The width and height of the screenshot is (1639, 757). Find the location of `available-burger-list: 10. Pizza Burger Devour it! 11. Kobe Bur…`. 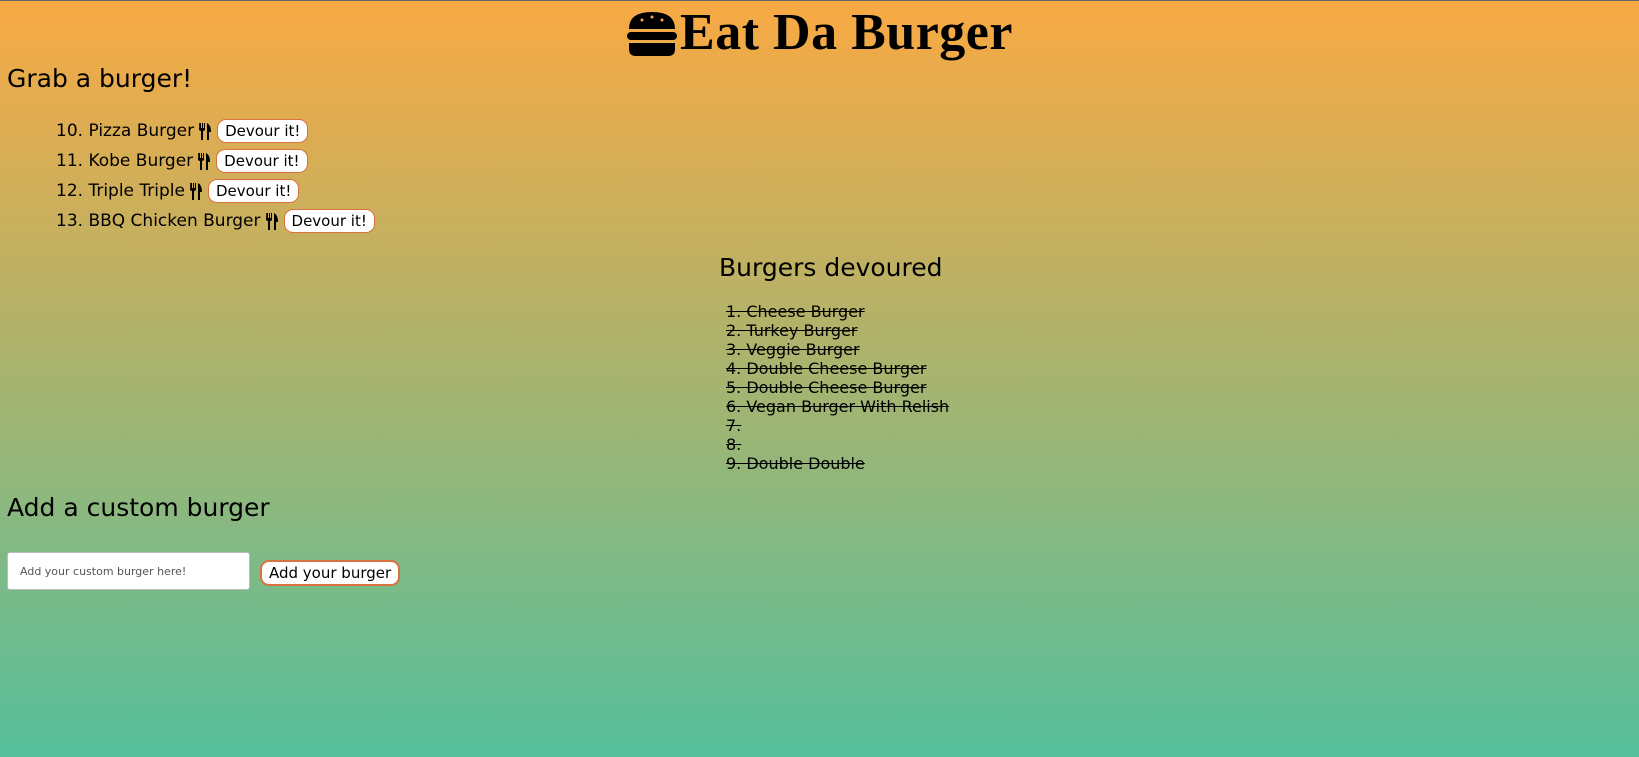

available-burger-list: 10. Pizza Burger Devour it! 11. Kobe Bur… is located at coordinates (215, 176).